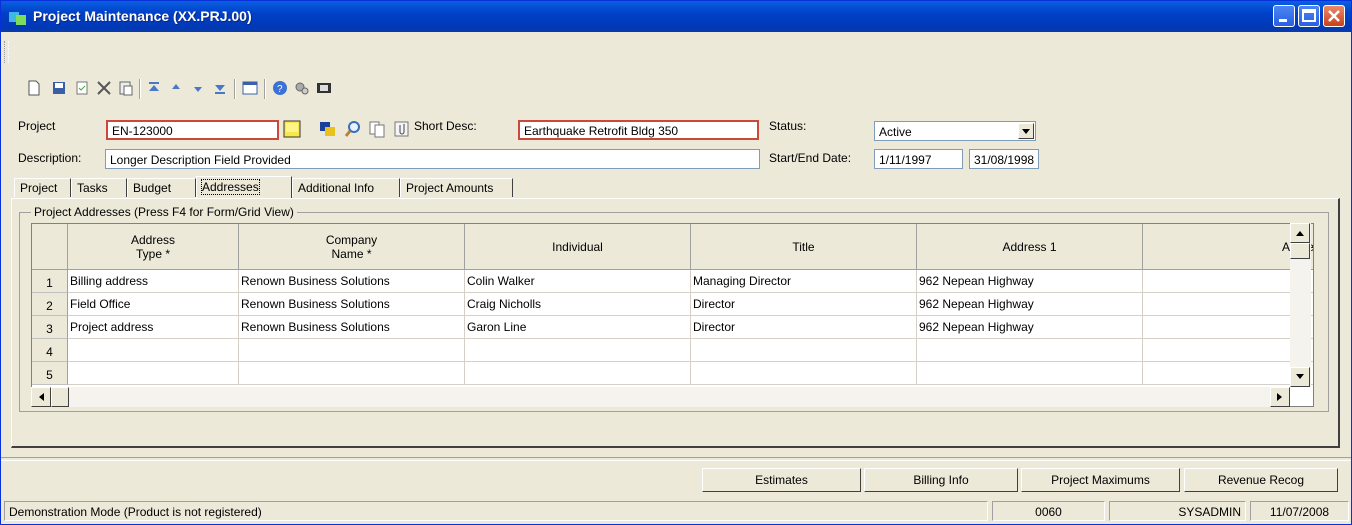 Image resolution: width=1352 pixels, height=525 pixels. Describe the element at coordinates (1300, 251) in the screenshot. I see `scroll-thumb` at that location.